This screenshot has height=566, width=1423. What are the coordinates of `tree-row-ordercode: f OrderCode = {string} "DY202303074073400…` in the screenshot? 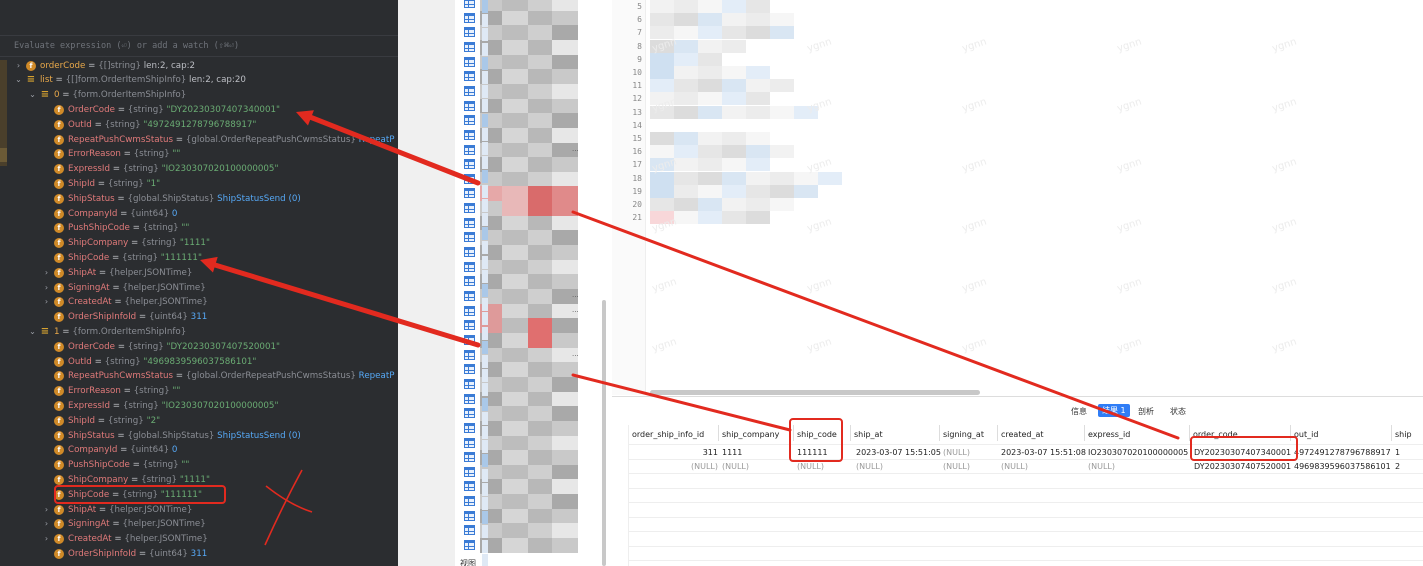 It's located at (199, 110).